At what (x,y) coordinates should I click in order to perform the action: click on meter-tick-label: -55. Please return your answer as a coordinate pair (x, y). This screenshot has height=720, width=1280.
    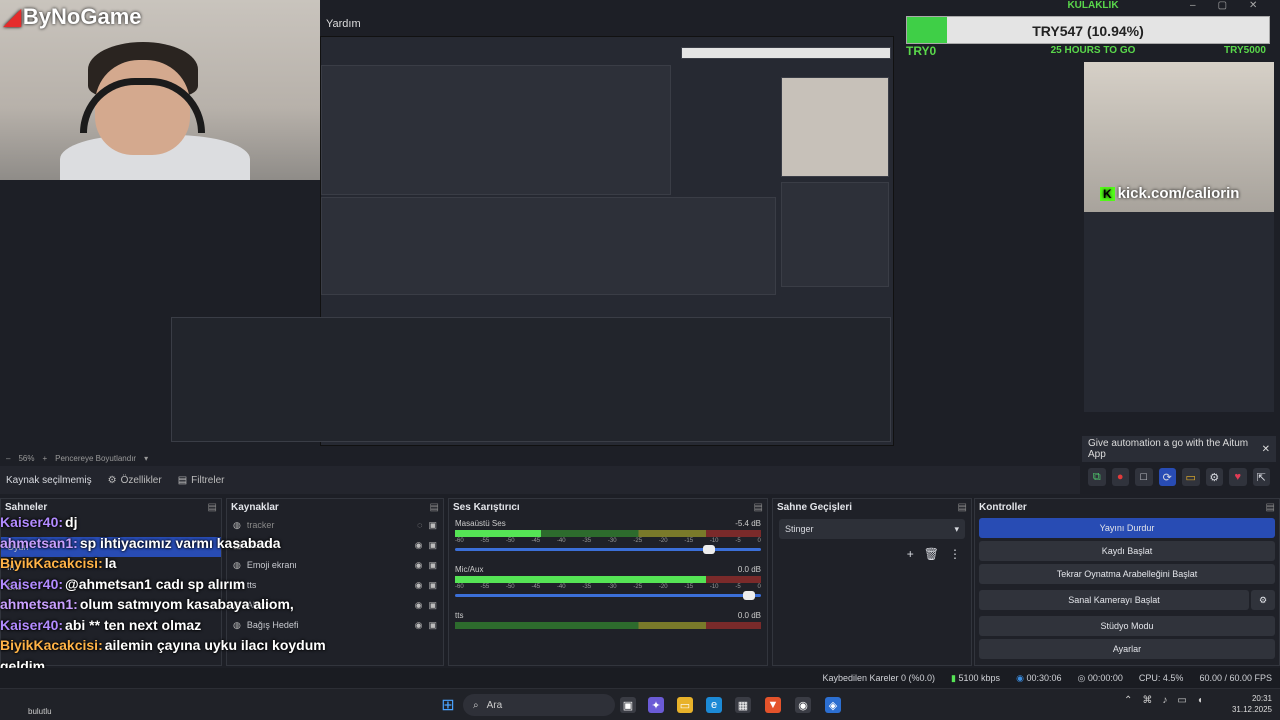
    Looking at the image, I should click on (485, 541).